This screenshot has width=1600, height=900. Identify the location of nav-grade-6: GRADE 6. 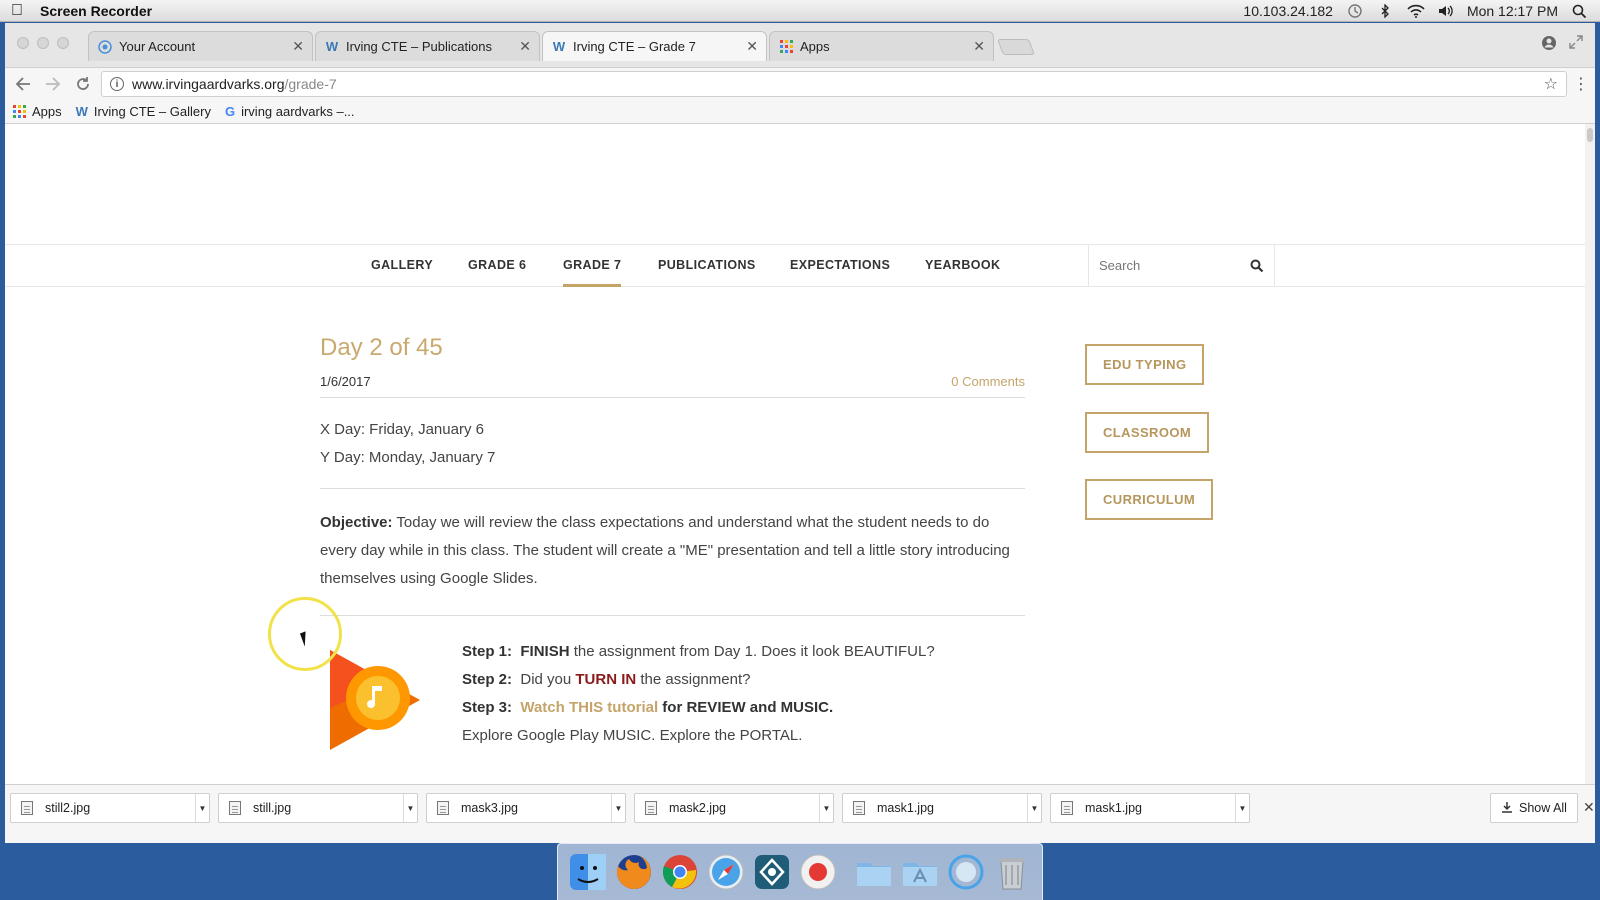
(497, 265).